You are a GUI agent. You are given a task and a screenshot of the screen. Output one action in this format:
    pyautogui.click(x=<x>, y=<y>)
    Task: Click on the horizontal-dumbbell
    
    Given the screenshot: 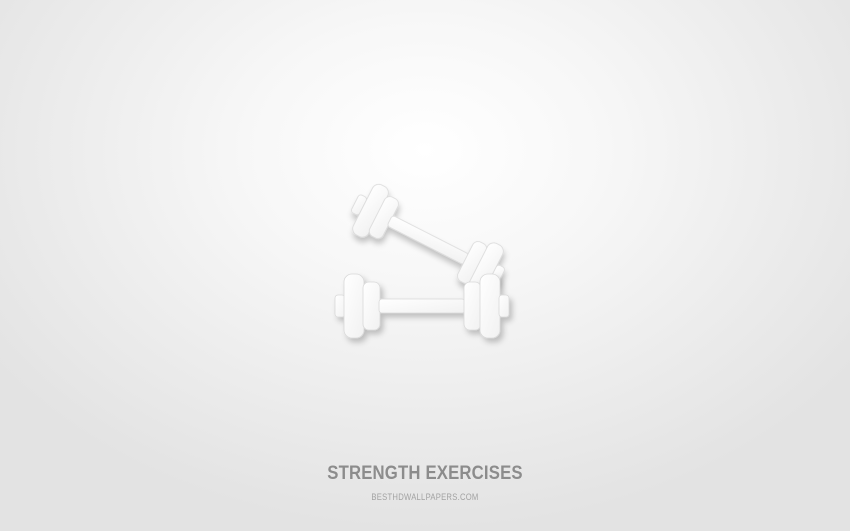 What is the action you would take?
    pyautogui.click(x=422, y=306)
    